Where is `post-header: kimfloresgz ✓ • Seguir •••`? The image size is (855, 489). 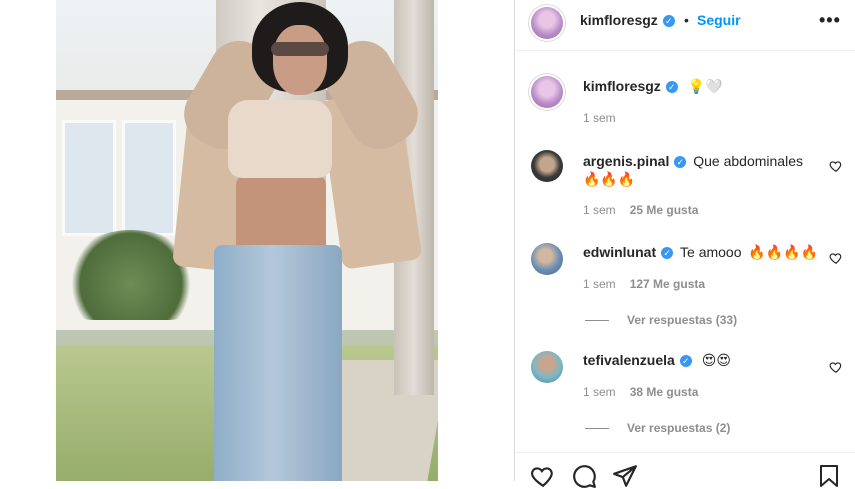
post-header: kimfloresgz ✓ • Seguir ••• is located at coordinates (685, 25).